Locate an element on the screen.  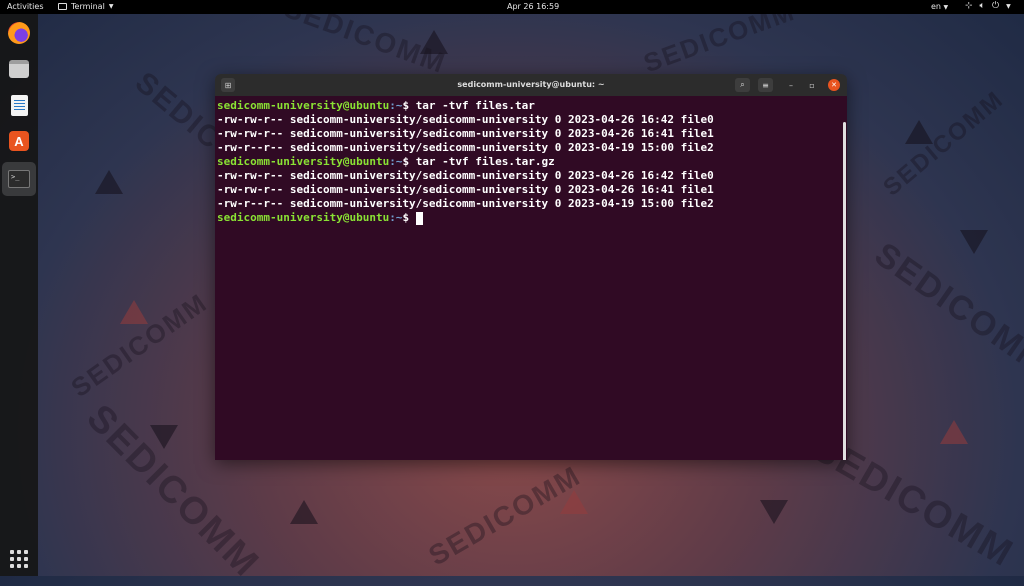
app-menu: Terminal ▼ is located at coordinates (85, 6).